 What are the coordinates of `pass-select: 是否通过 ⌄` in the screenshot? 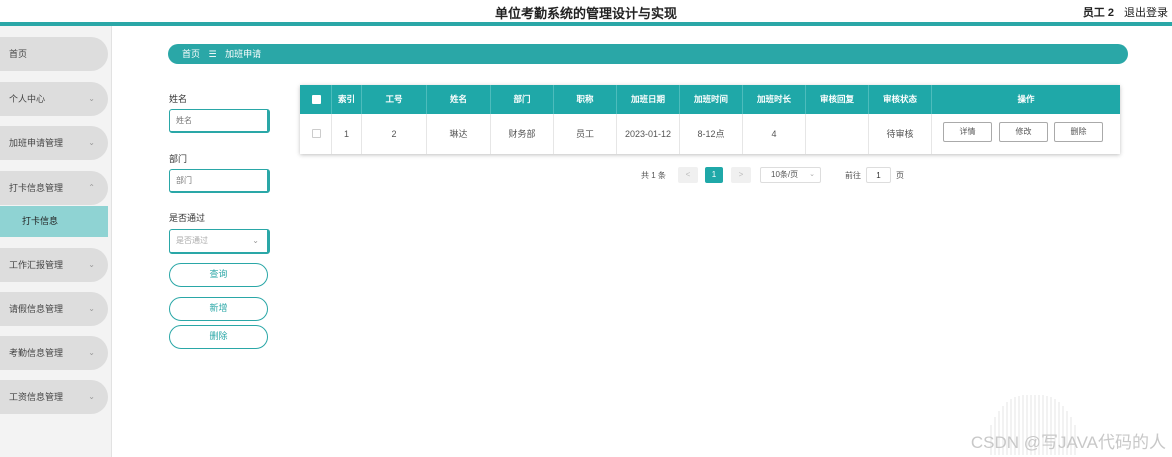 It's located at (219, 241).